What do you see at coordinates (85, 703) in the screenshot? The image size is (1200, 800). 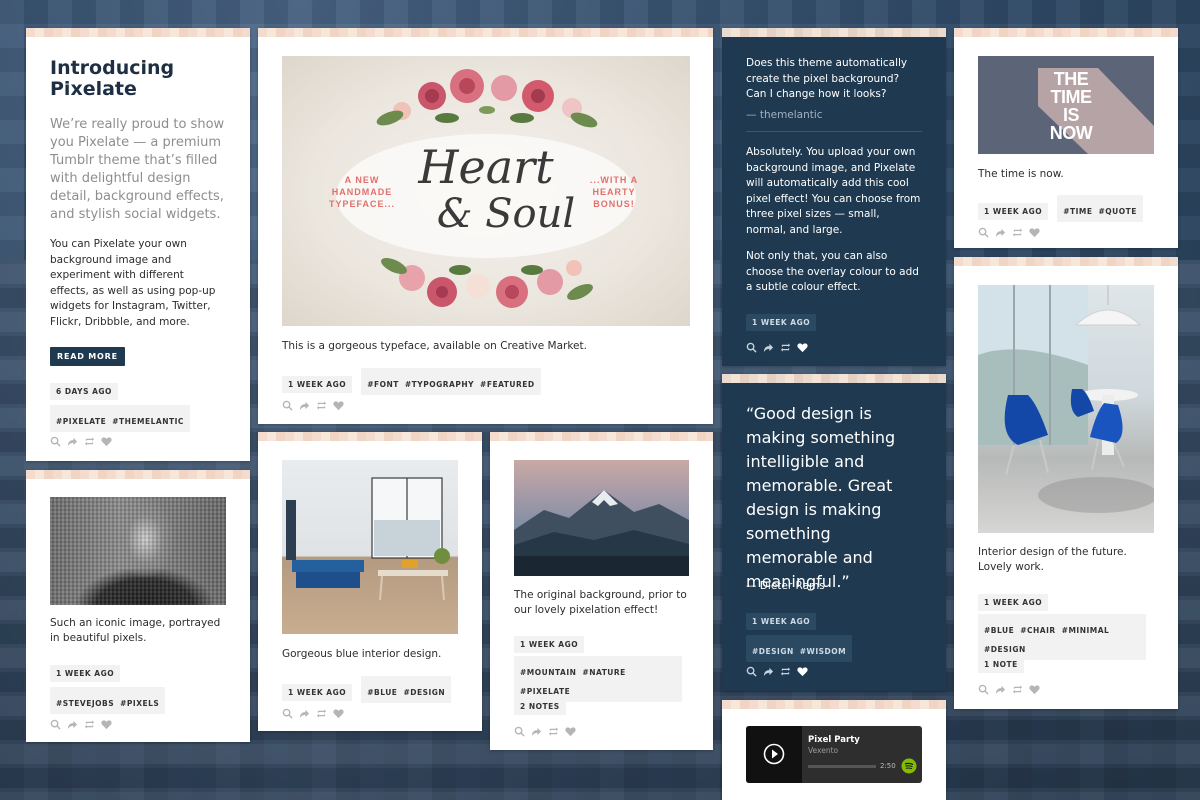 I see `tag: #STEVEJOBS` at bounding box center [85, 703].